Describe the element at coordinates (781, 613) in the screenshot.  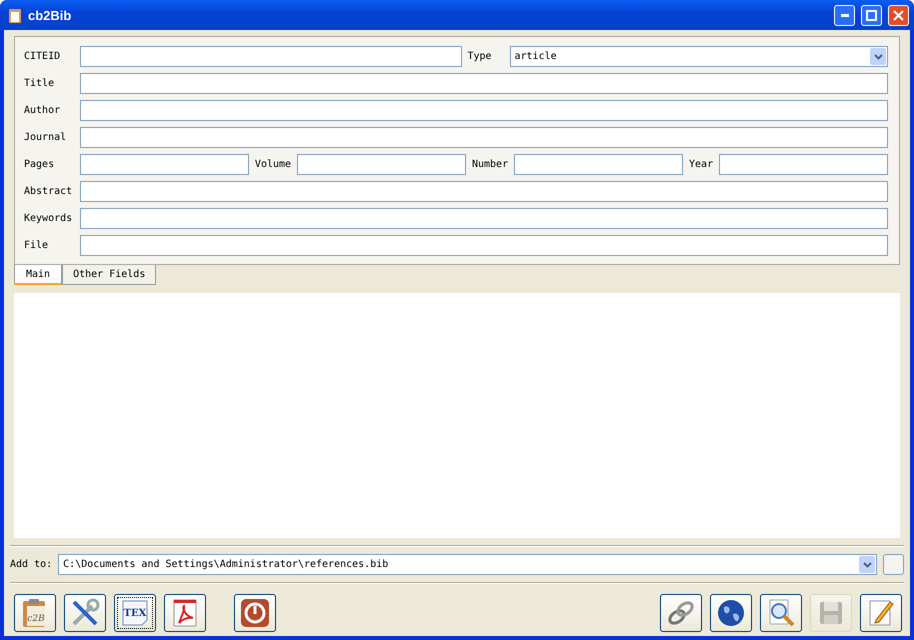
I see `search-button` at that location.